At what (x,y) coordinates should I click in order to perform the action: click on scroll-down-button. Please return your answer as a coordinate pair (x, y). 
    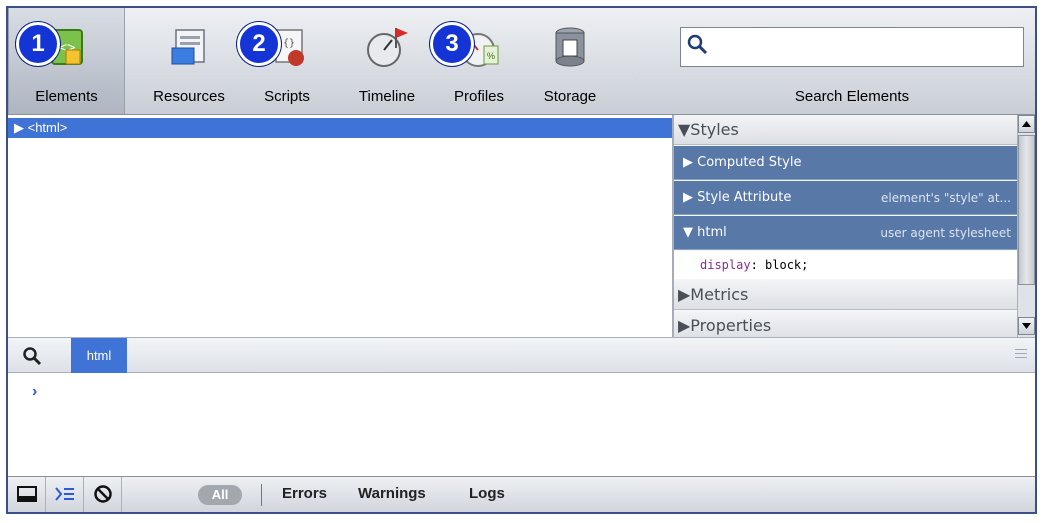
    Looking at the image, I should click on (1026, 326).